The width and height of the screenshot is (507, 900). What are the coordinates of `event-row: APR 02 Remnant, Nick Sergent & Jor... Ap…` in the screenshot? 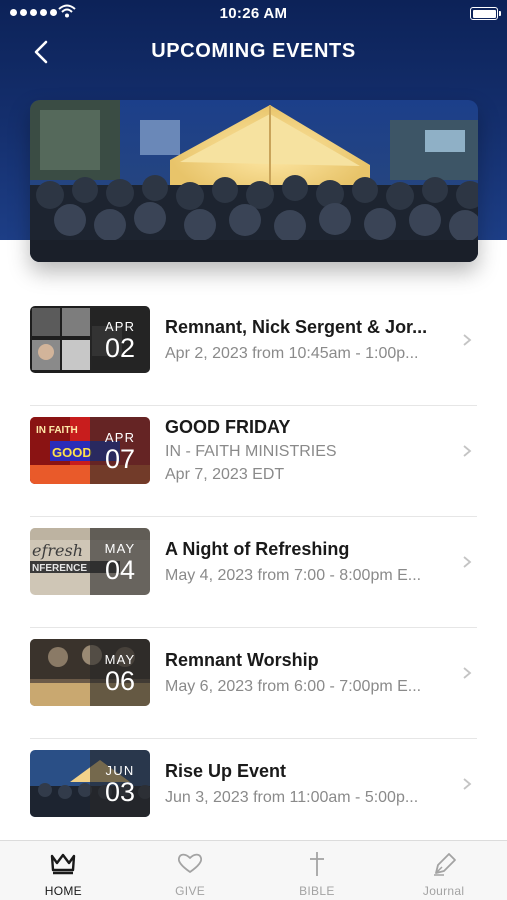 It's located at (253, 350).